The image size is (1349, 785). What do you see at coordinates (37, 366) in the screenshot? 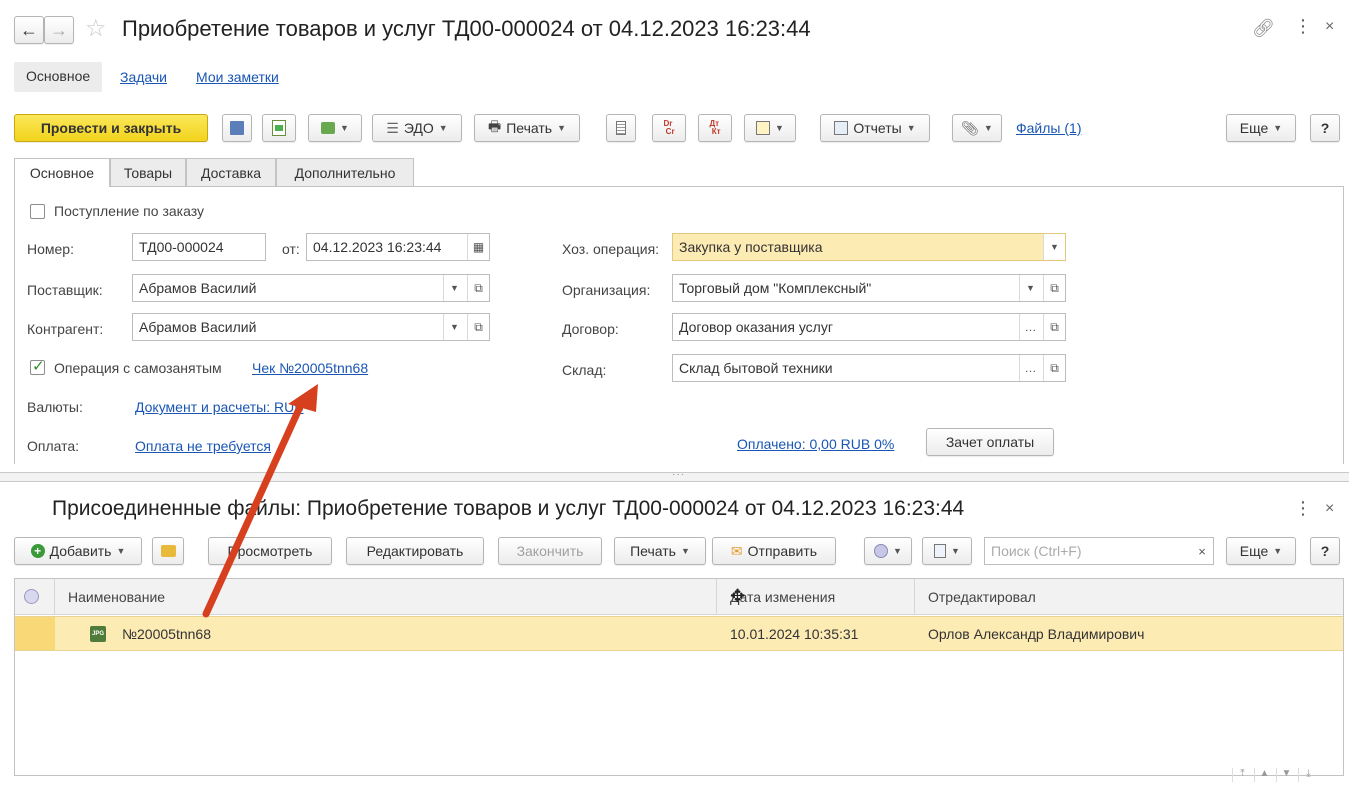
I see `self-employed-checkbox: ✓` at bounding box center [37, 366].